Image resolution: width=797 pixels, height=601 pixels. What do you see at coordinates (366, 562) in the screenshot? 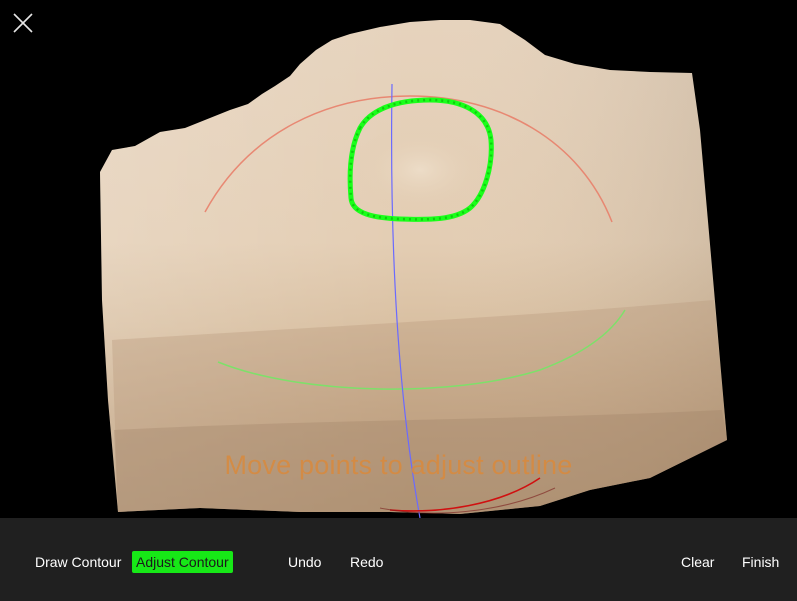
I see `redo-button: Redo` at bounding box center [366, 562].